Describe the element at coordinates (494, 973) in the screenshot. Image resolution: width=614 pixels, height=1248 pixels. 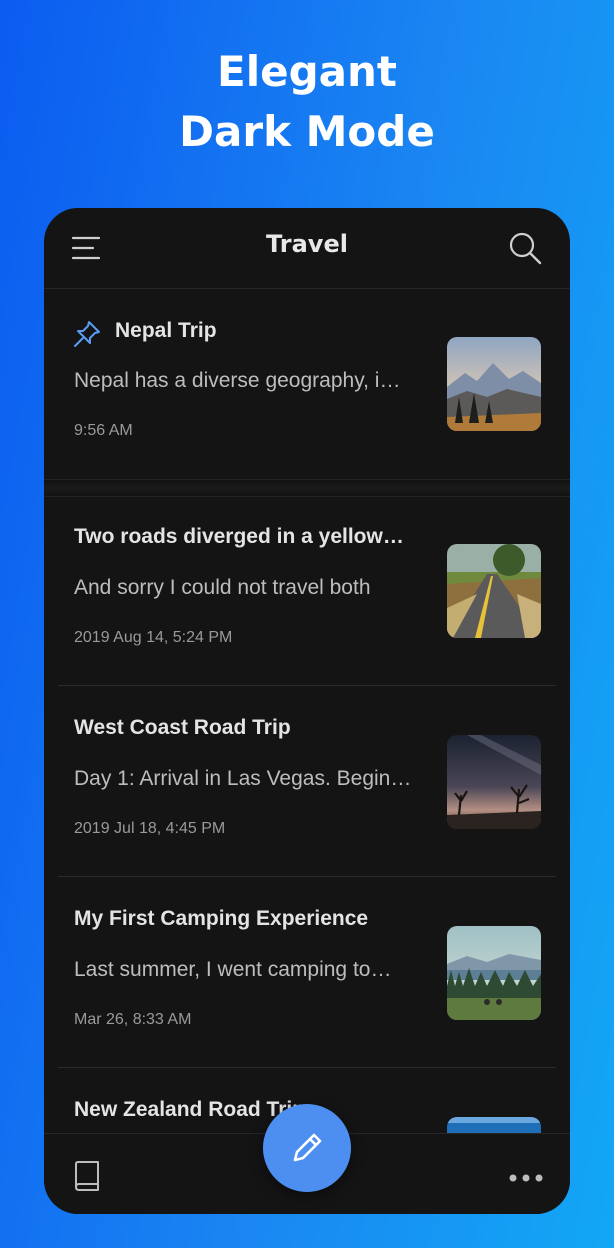
I see `forest-lake-thumbnail` at that location.